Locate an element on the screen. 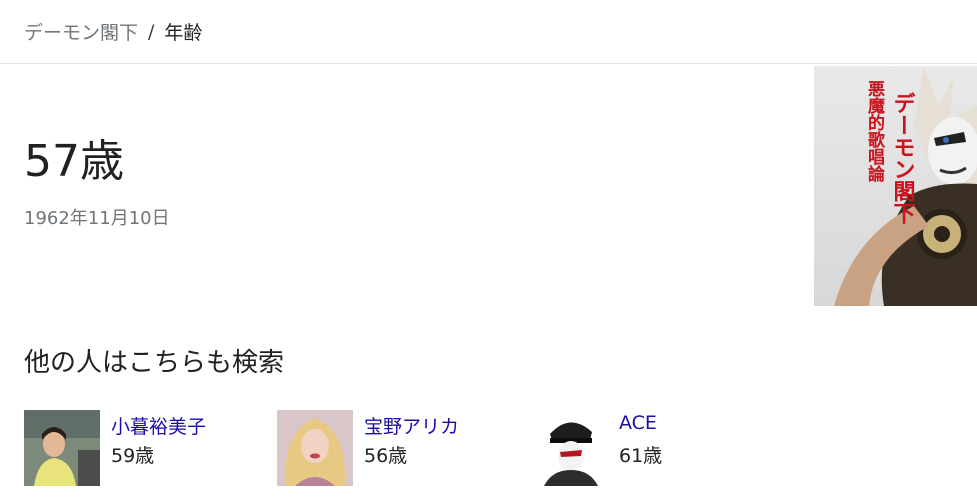 This screenshot has height=504, width=977. person-age: 59歳 is located at coordinates (133, 456).